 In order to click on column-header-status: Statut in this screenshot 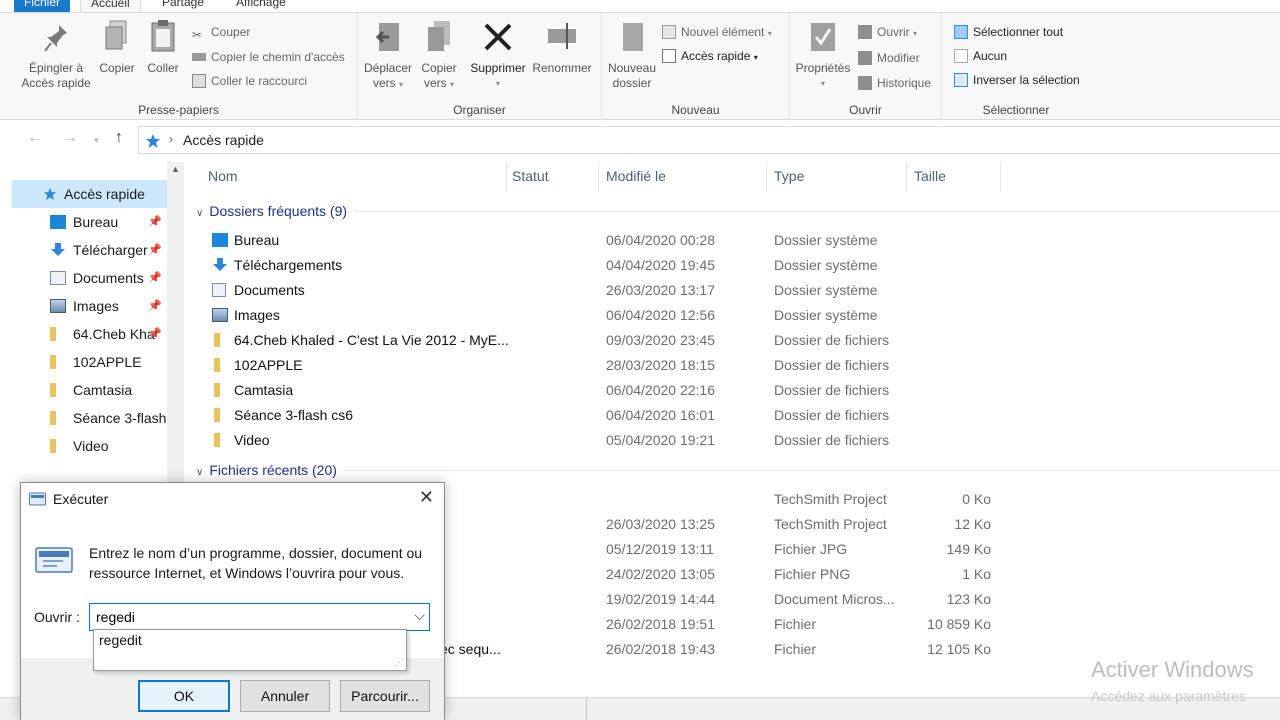, I will do `click(530, 178)`.